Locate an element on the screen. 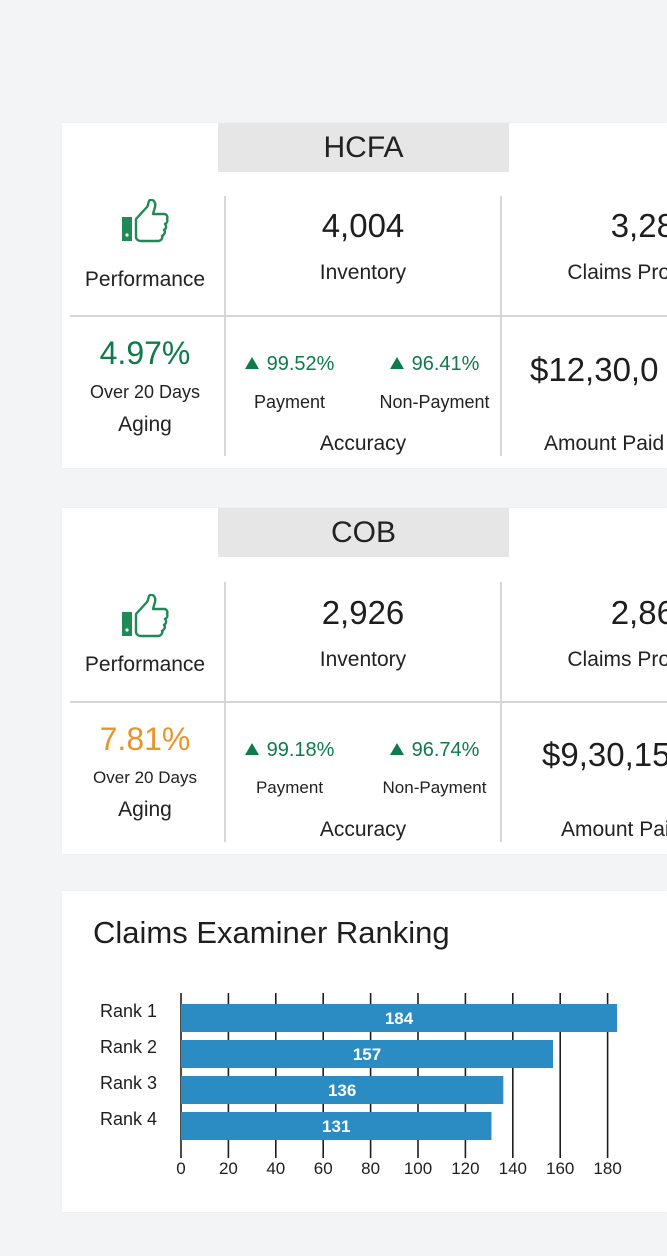 The height and width of the screenshot is (1256, 667). category-label: Rank 3 is located at coordinates (128, 1083).